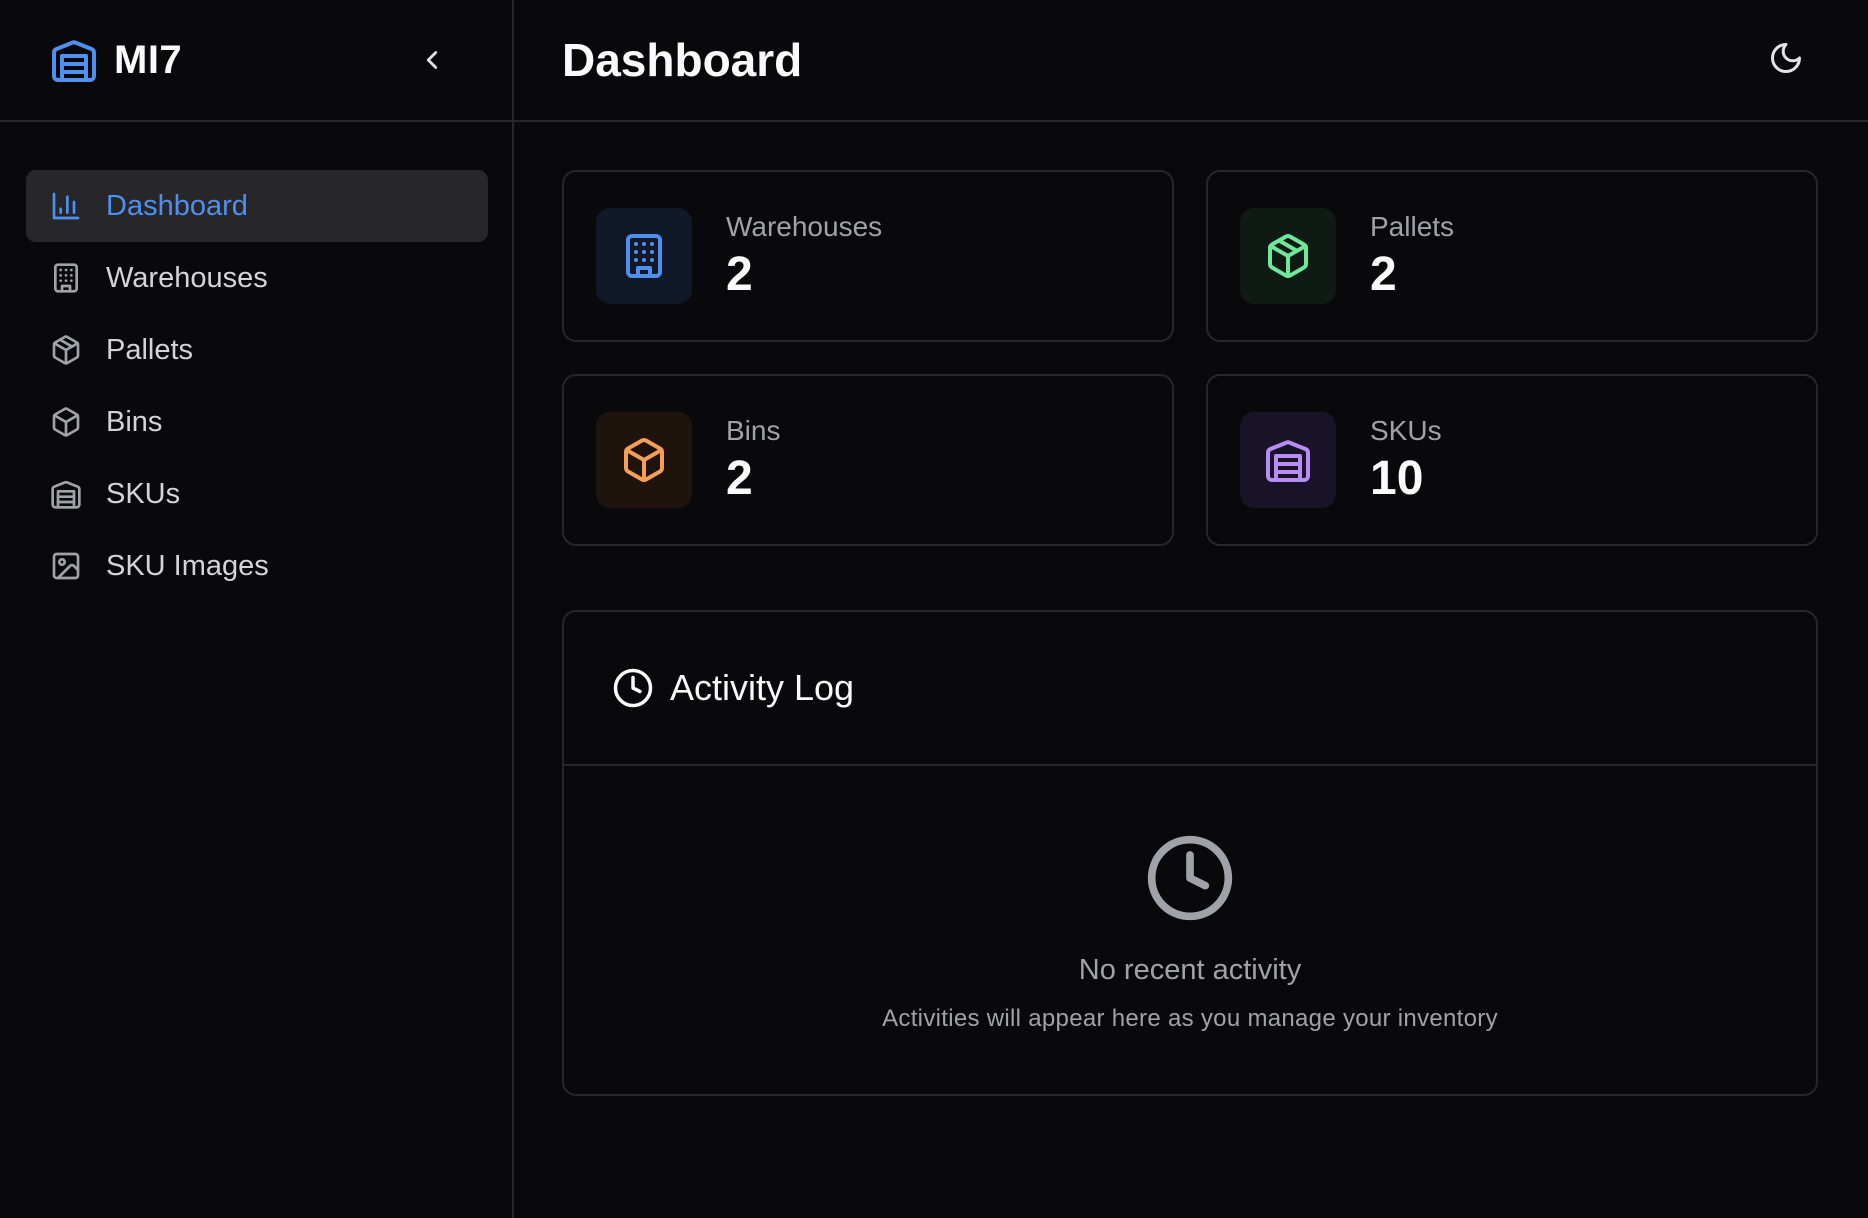 The height and width of the screenshot is (1218, 1868). Describe the element at coordinates (1191, 61) in the screenshot. I see `top-bar: Dashboard` at that location.